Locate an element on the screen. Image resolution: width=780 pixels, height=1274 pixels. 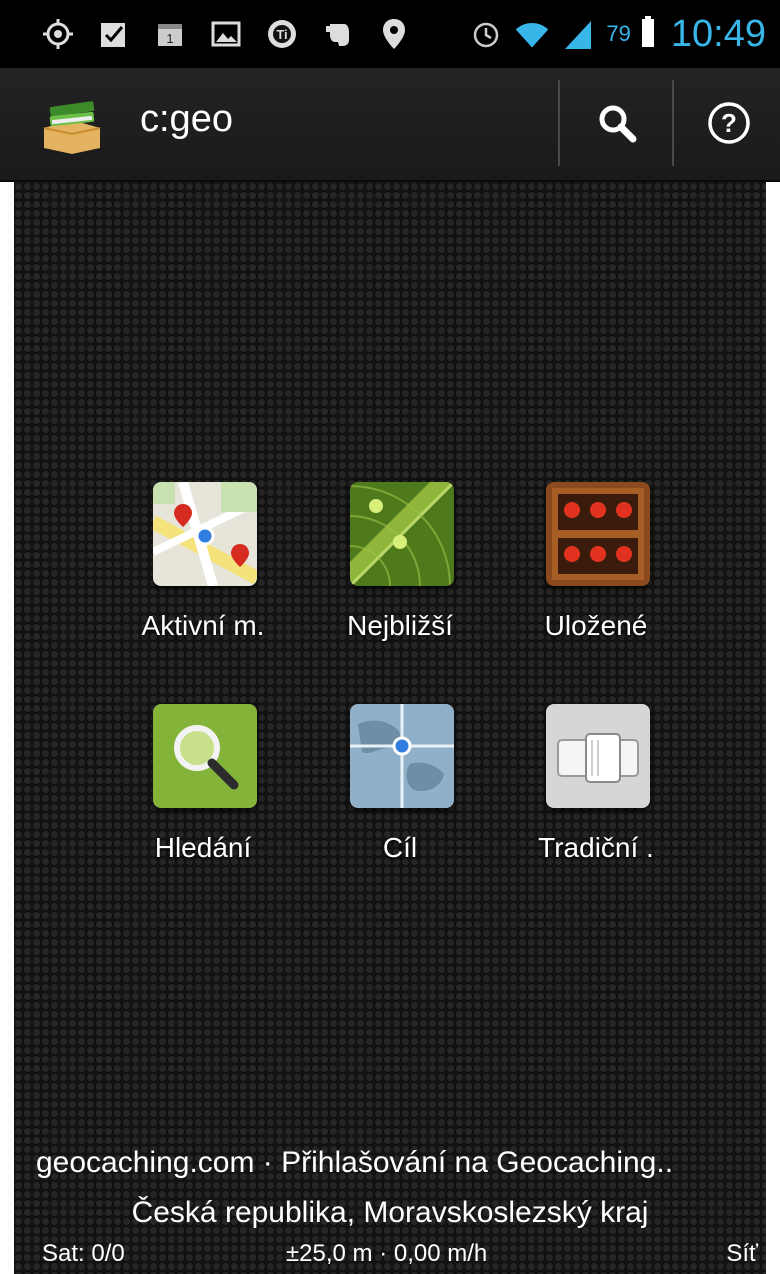
action-bar: c:geo ? is located at coordinates (390, 125).